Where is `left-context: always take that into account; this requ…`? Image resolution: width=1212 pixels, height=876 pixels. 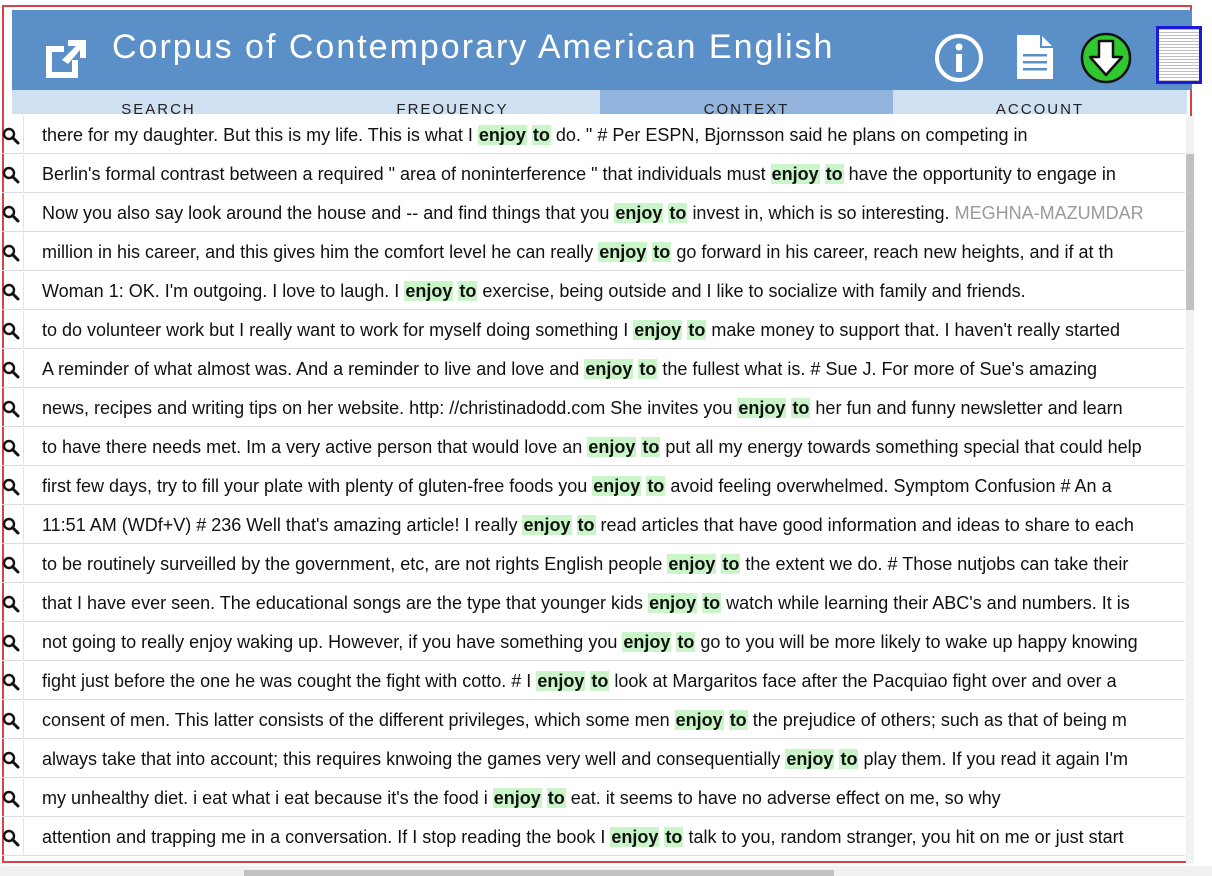 left-context: always take that into account; this requ… is located at coordinates (411, 759).